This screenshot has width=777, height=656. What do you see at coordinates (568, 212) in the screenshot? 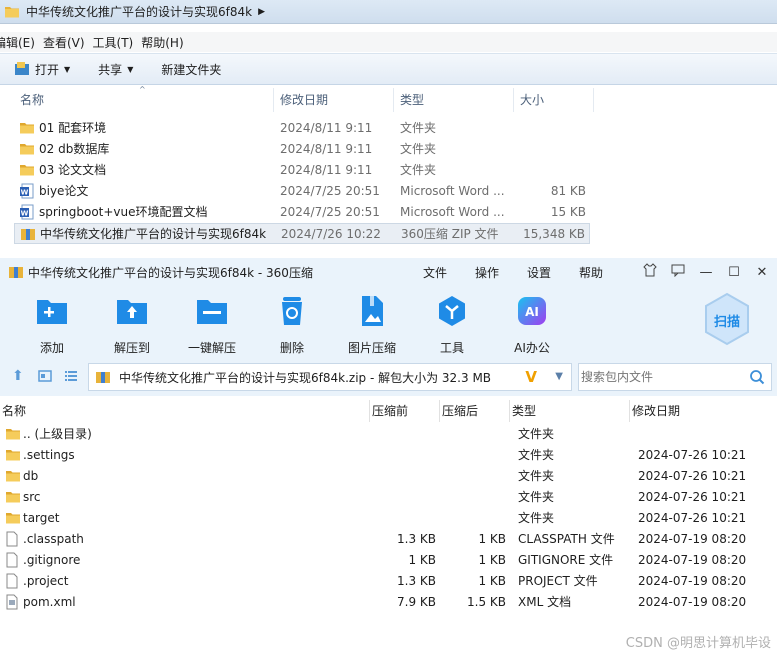
I see `explorer-row-size: 15 KB` at bounding box center [568, 212].